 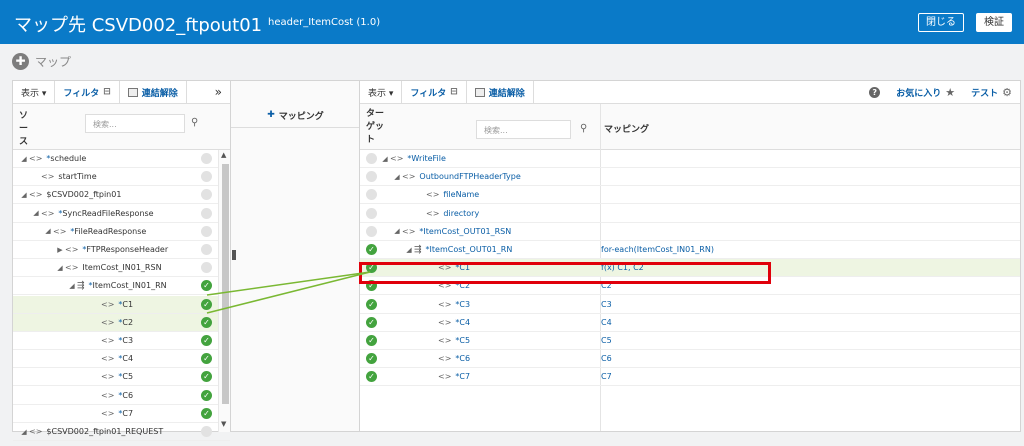 I want to click on tree-row: <> * C1 ✓, so click(x=121, y=304).